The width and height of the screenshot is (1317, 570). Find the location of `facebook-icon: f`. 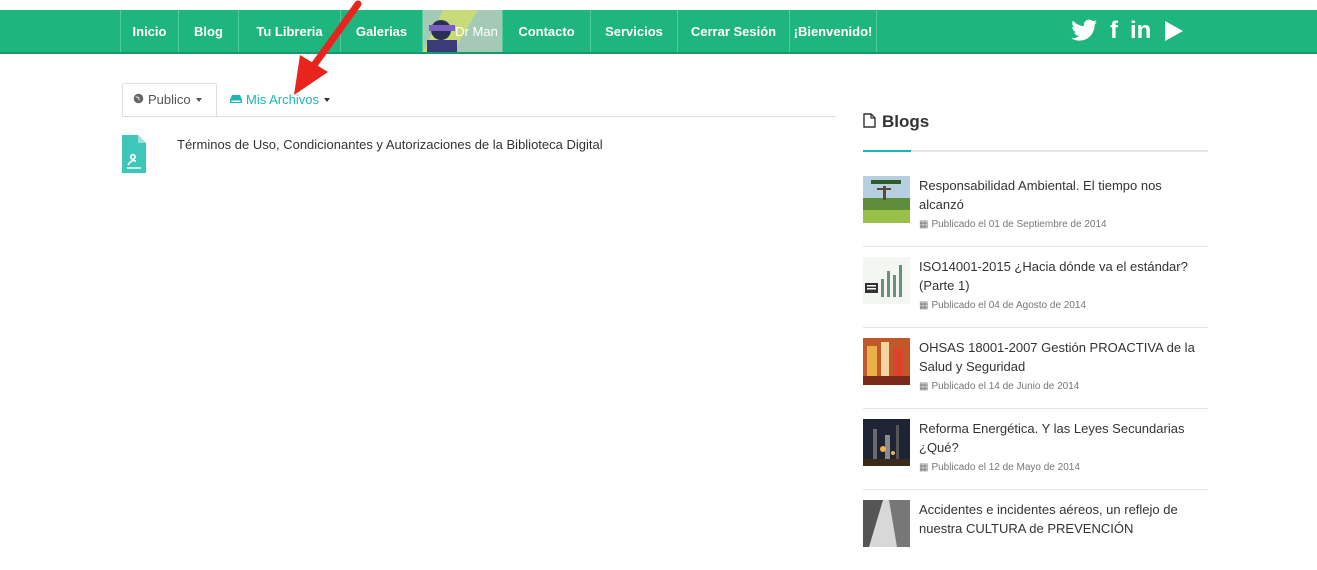

facebook-icon: f is located at coordinates (1114, 31).